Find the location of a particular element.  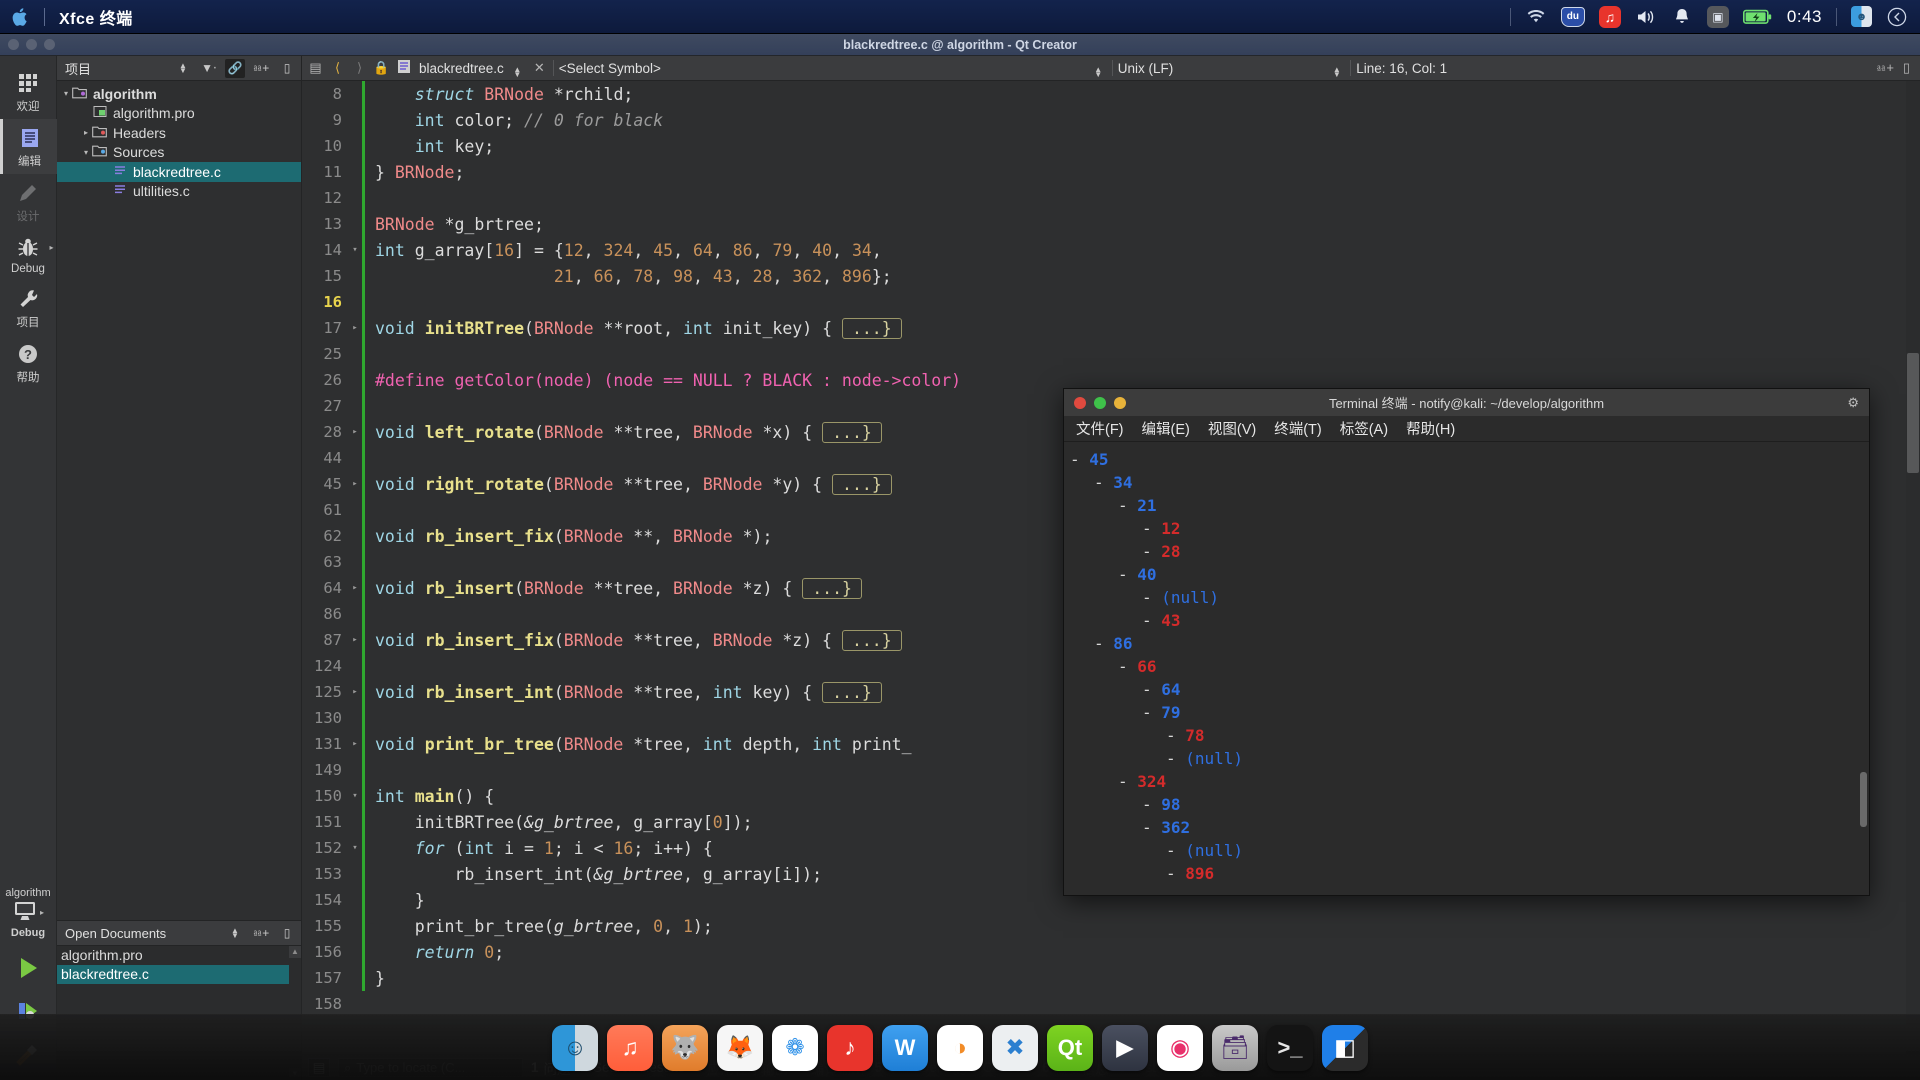

tree-item-headers: ▸ Headers is located at coordinates (179, 133).